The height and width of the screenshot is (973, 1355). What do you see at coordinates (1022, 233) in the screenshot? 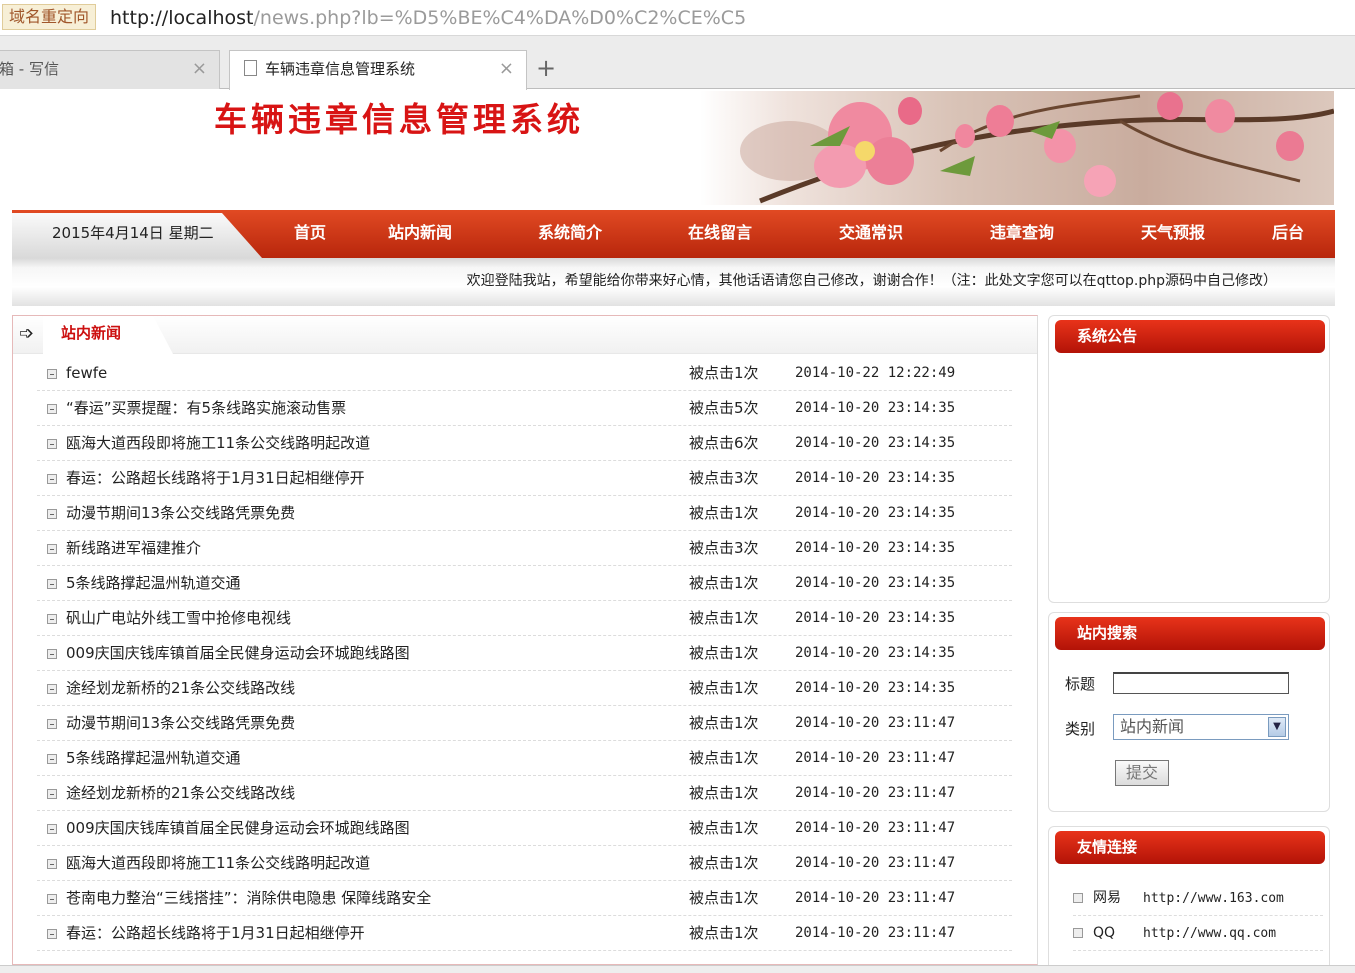
I see `nav-violation-query: 违章查询` at bounding box center [1022, 233].